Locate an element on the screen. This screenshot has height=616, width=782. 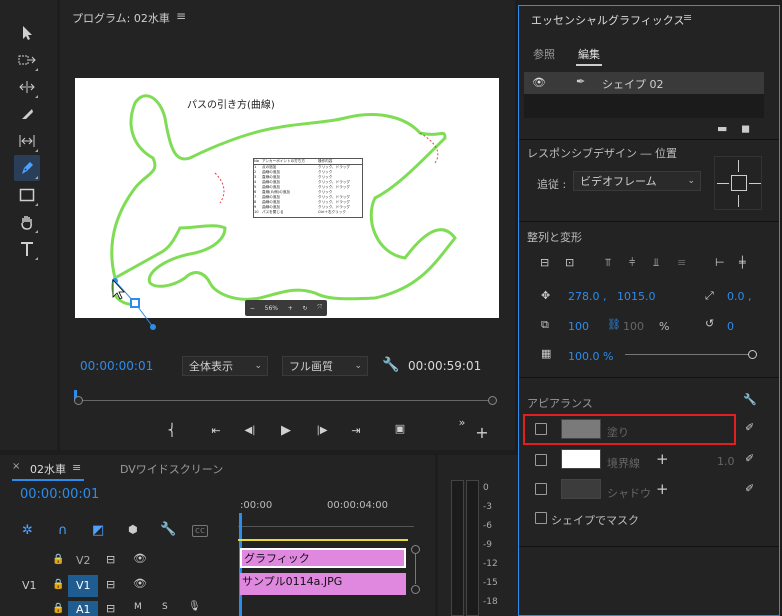
layer-options-icon: ◼ is located at coordinates (745, 128).